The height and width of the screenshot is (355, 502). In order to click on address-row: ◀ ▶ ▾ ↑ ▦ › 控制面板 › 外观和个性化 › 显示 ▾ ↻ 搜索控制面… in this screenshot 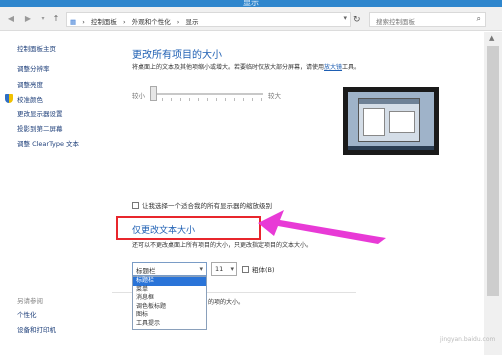, I will do `click(251, 19)`.